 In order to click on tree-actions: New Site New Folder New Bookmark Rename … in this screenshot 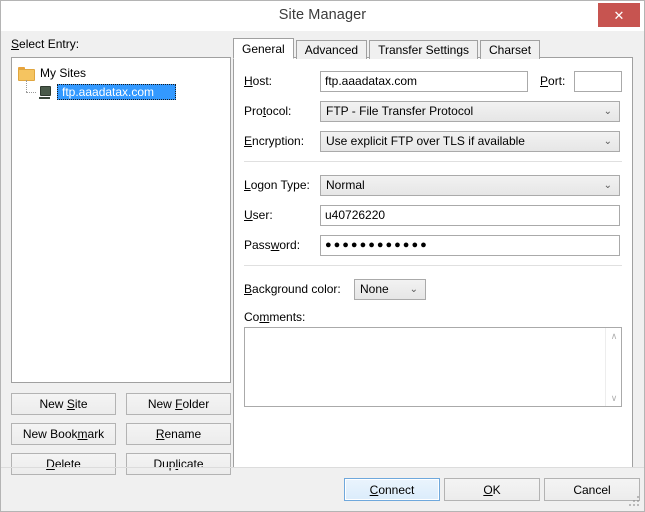, I will do `click(121, 434)`.